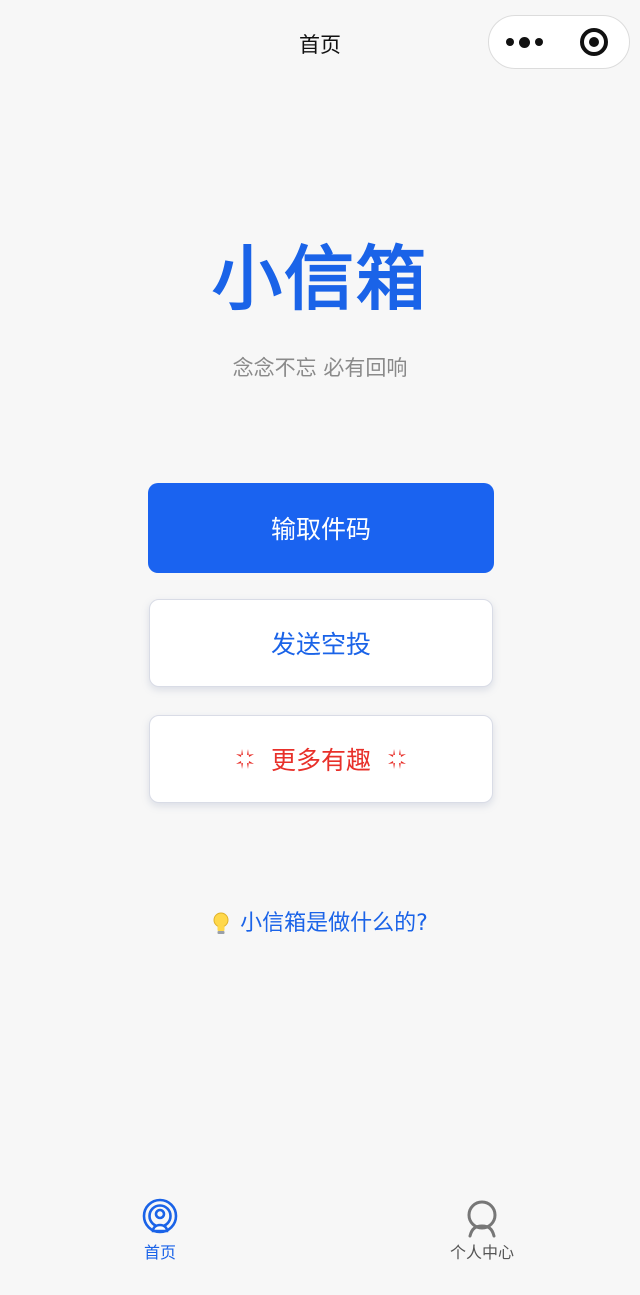  I want to click on send-airdrop-label: 发送空投, so click(320, 644).